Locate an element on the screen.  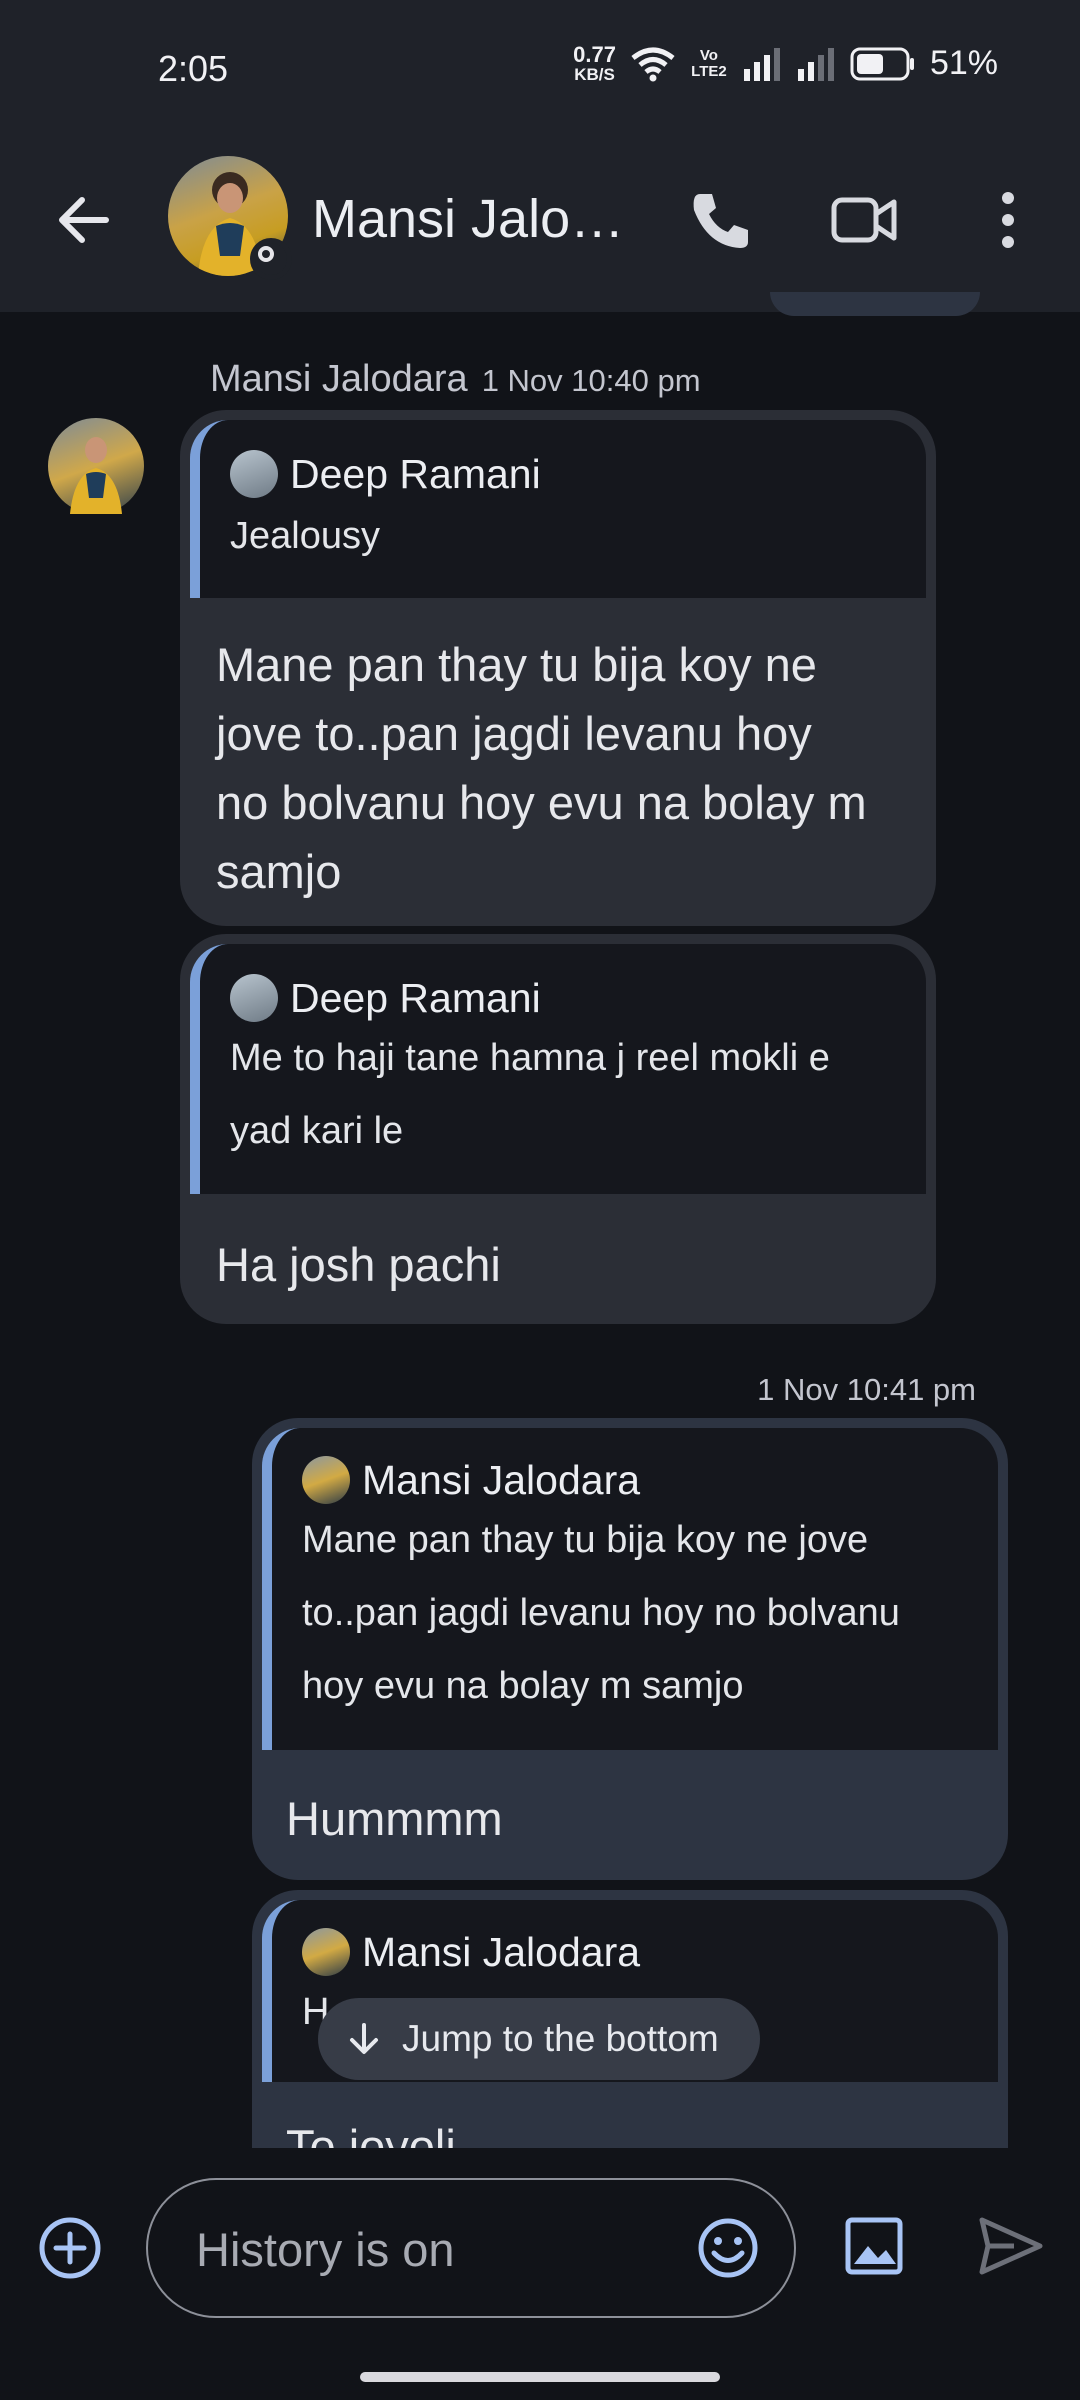
sender-name: Mansi Jalodara is located at coordinates (339, 379).